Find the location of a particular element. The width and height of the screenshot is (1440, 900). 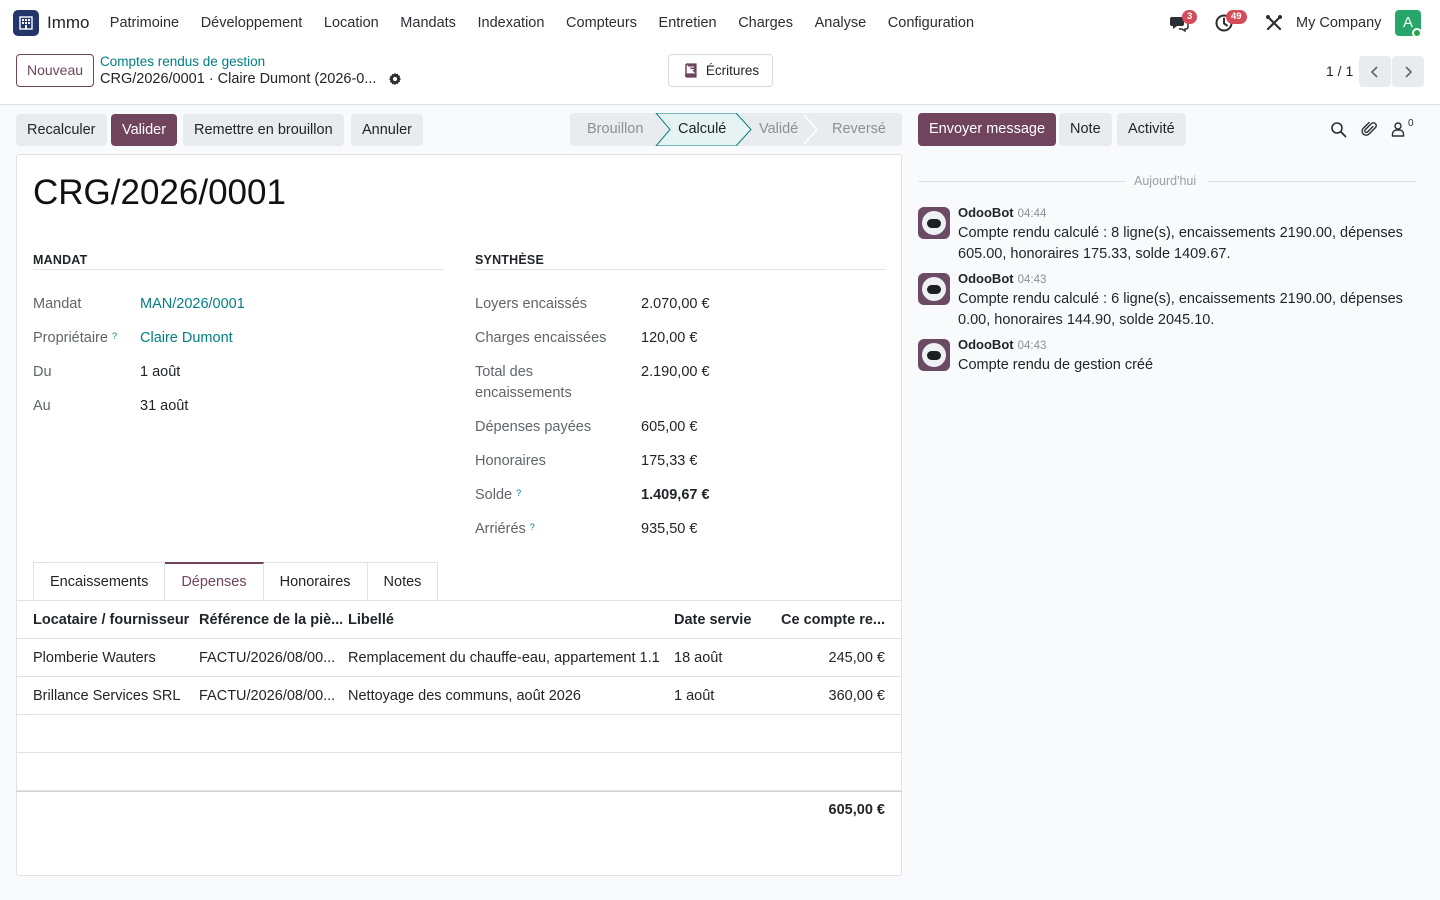

author-name: OdooBot is located at coordinates (986, 344).